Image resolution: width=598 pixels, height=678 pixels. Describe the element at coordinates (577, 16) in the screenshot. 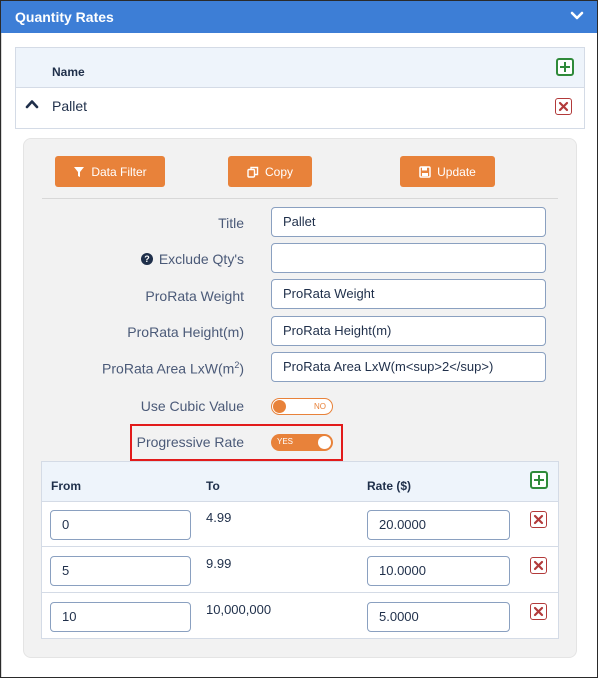

I see `chevron-down-icon` at that location.